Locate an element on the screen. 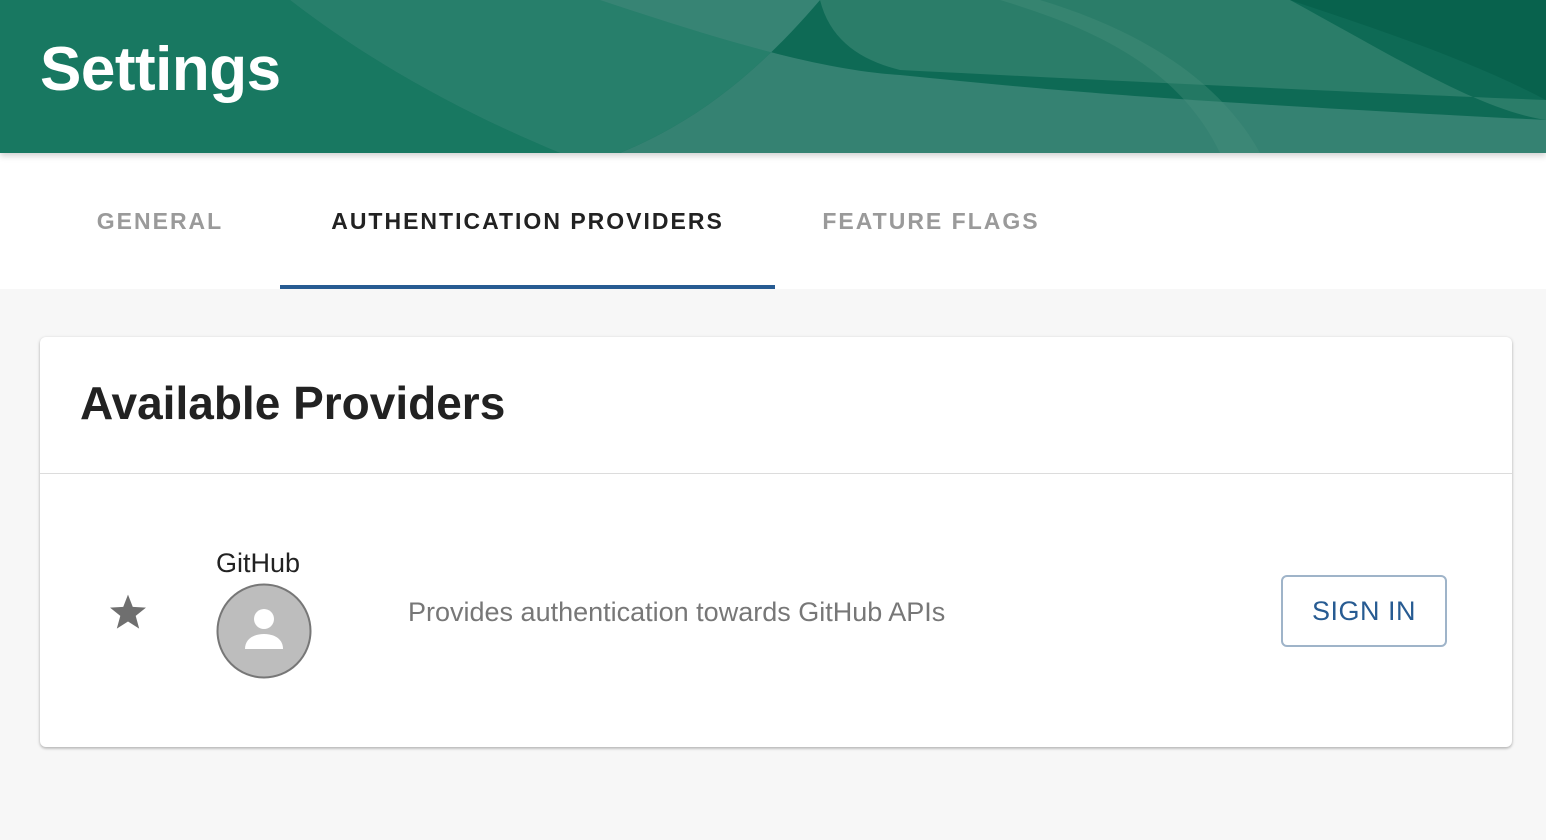  tab-feature-flags: FEATURE FLAGS is located at coordinates (931, 221).